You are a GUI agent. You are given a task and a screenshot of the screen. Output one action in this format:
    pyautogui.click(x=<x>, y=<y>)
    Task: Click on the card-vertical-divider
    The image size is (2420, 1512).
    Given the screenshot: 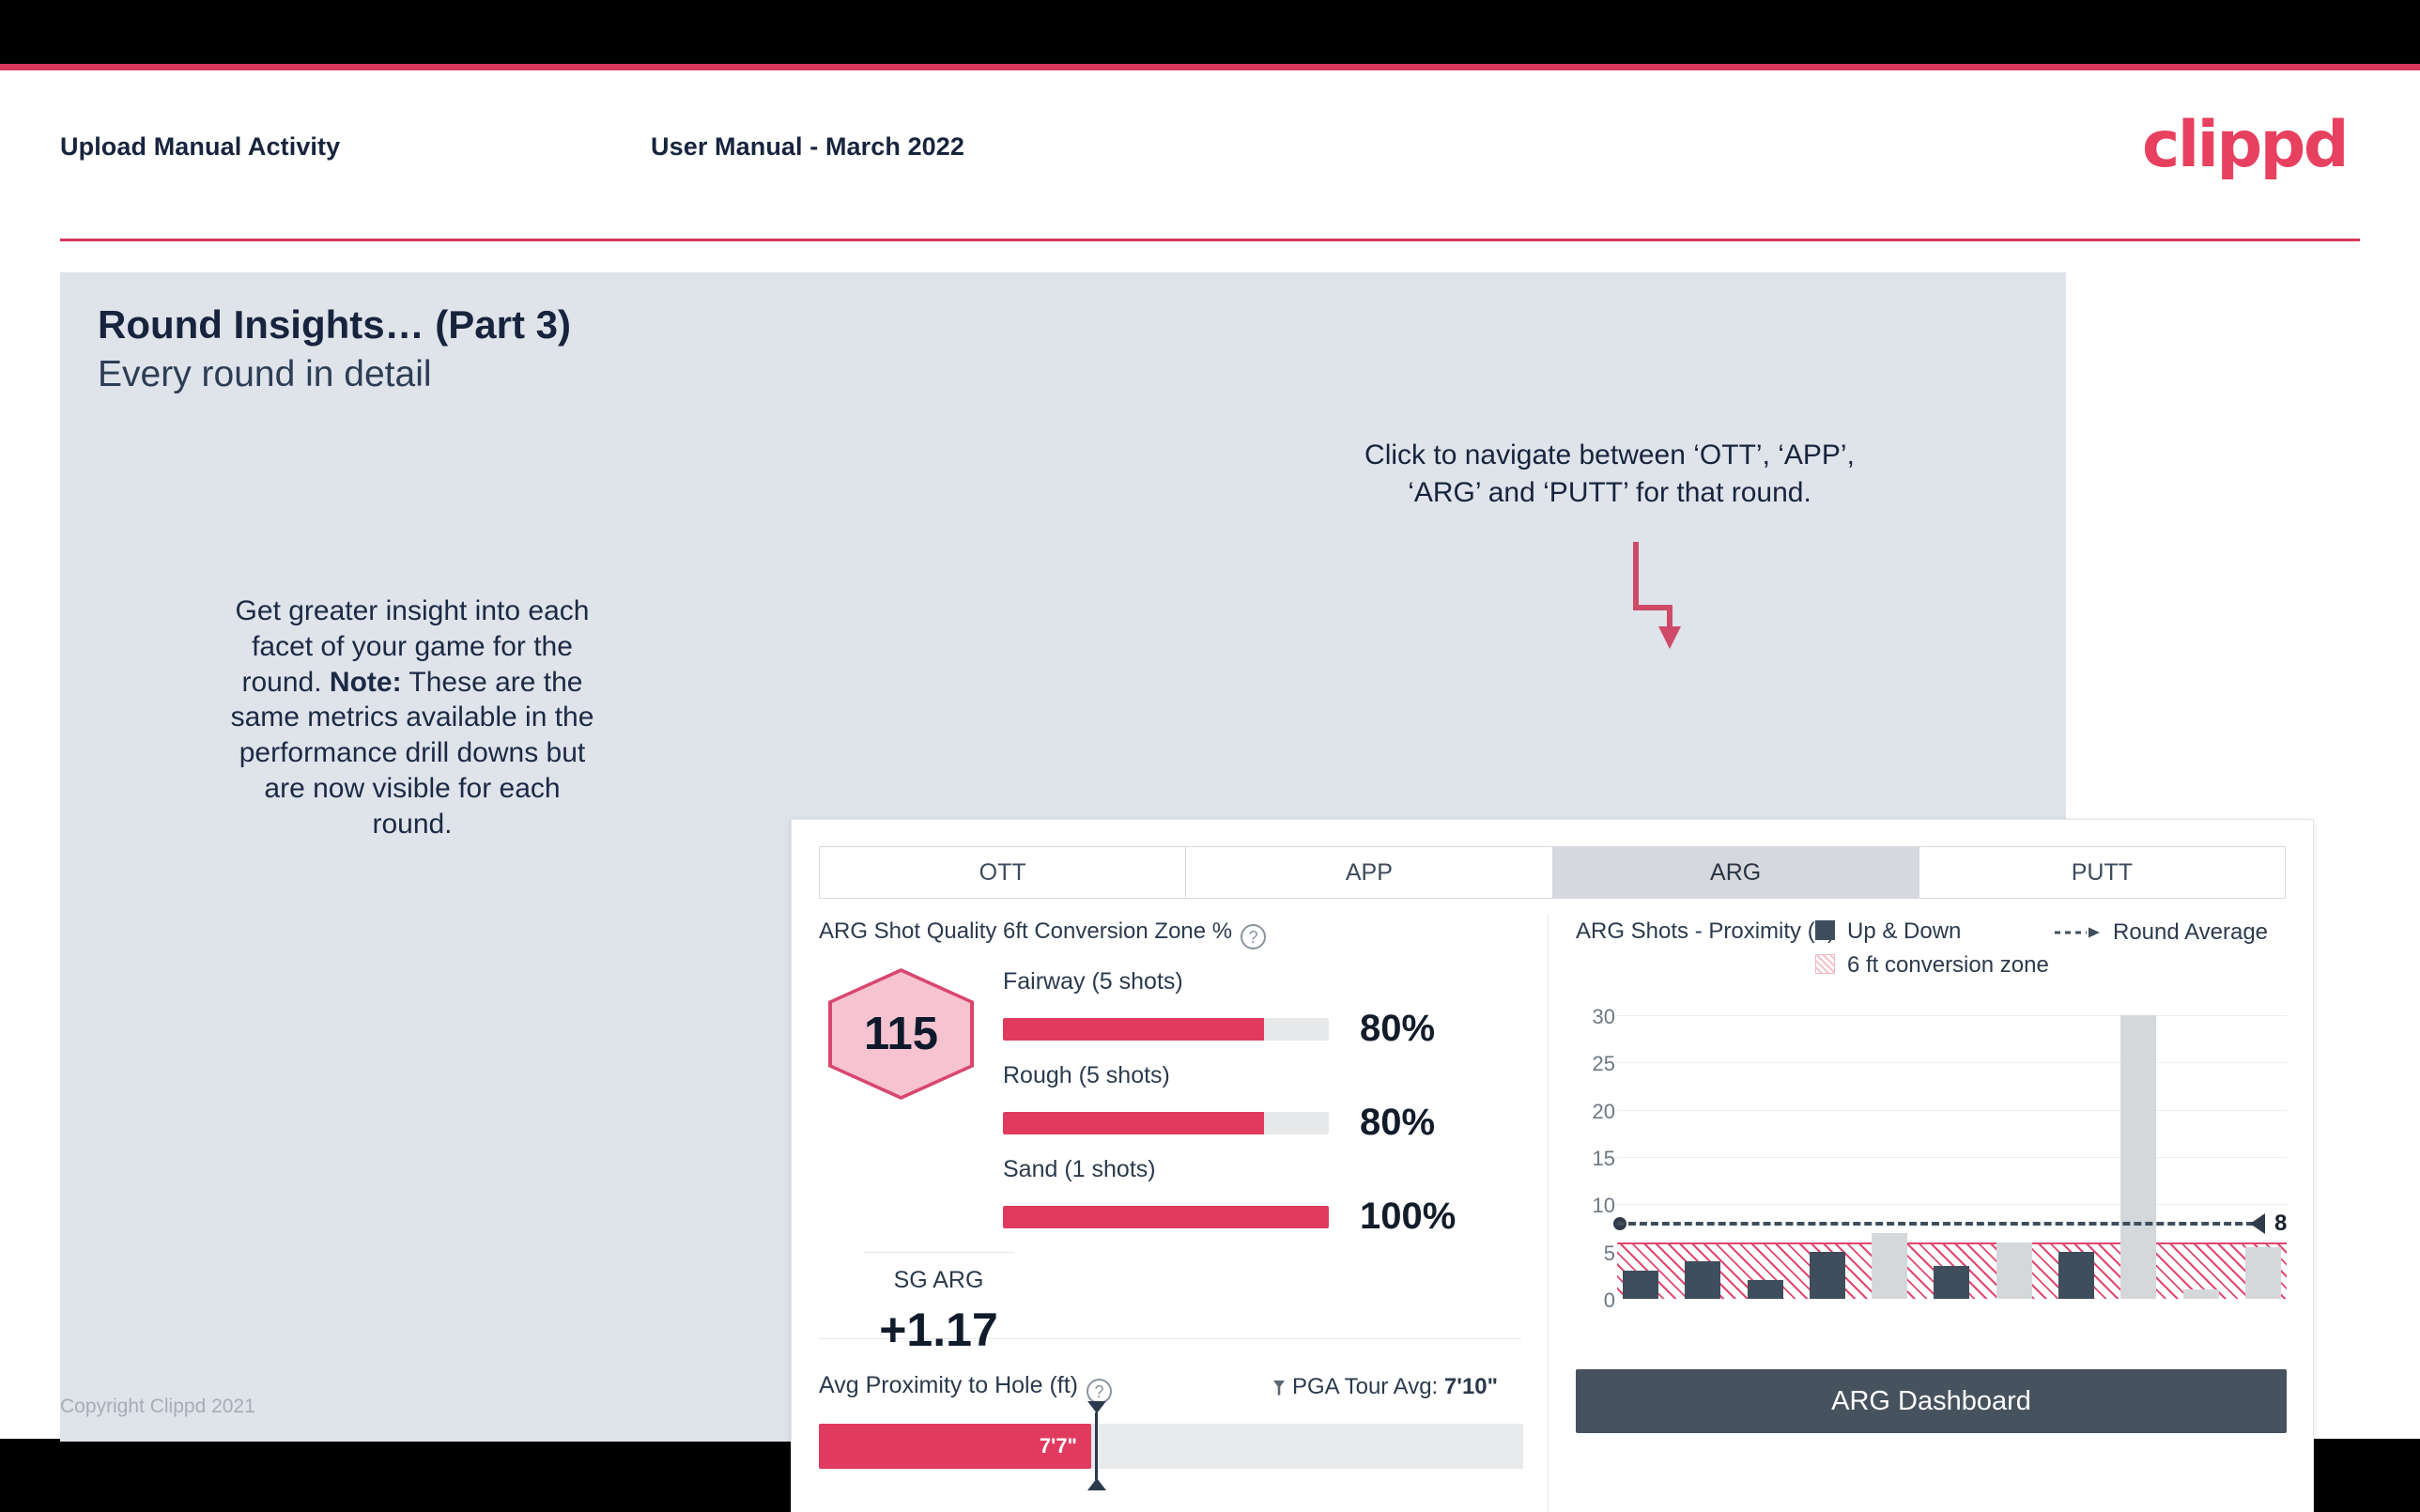 What is the action you would take?
    pyautogui.click(x=1548, y=1213)
    